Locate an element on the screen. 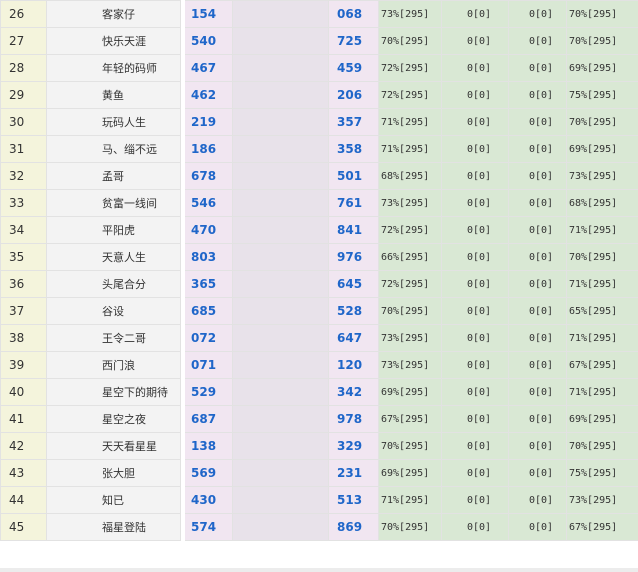  value2-cell: 342 is located at coordinates (353, 392).